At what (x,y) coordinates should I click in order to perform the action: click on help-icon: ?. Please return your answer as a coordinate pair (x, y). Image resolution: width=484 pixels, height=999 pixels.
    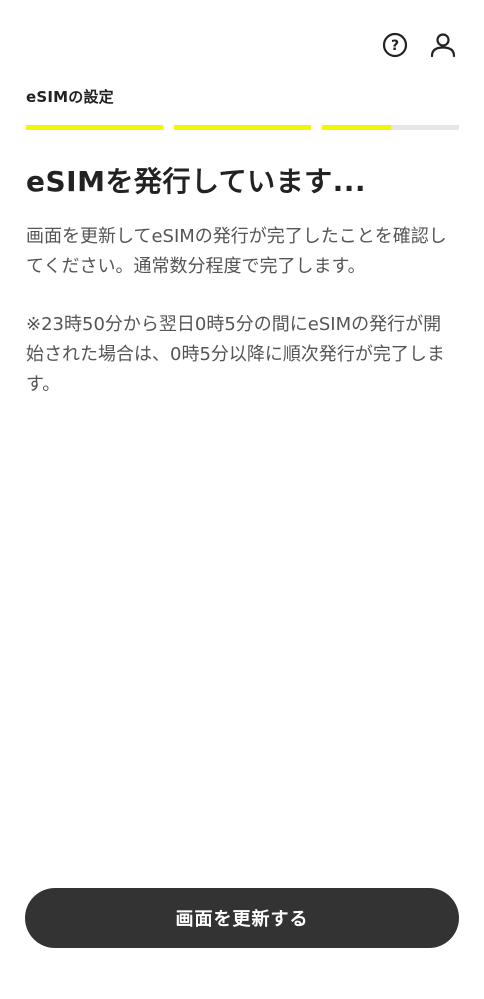
    Looking at the image, I should click on (395, 45).